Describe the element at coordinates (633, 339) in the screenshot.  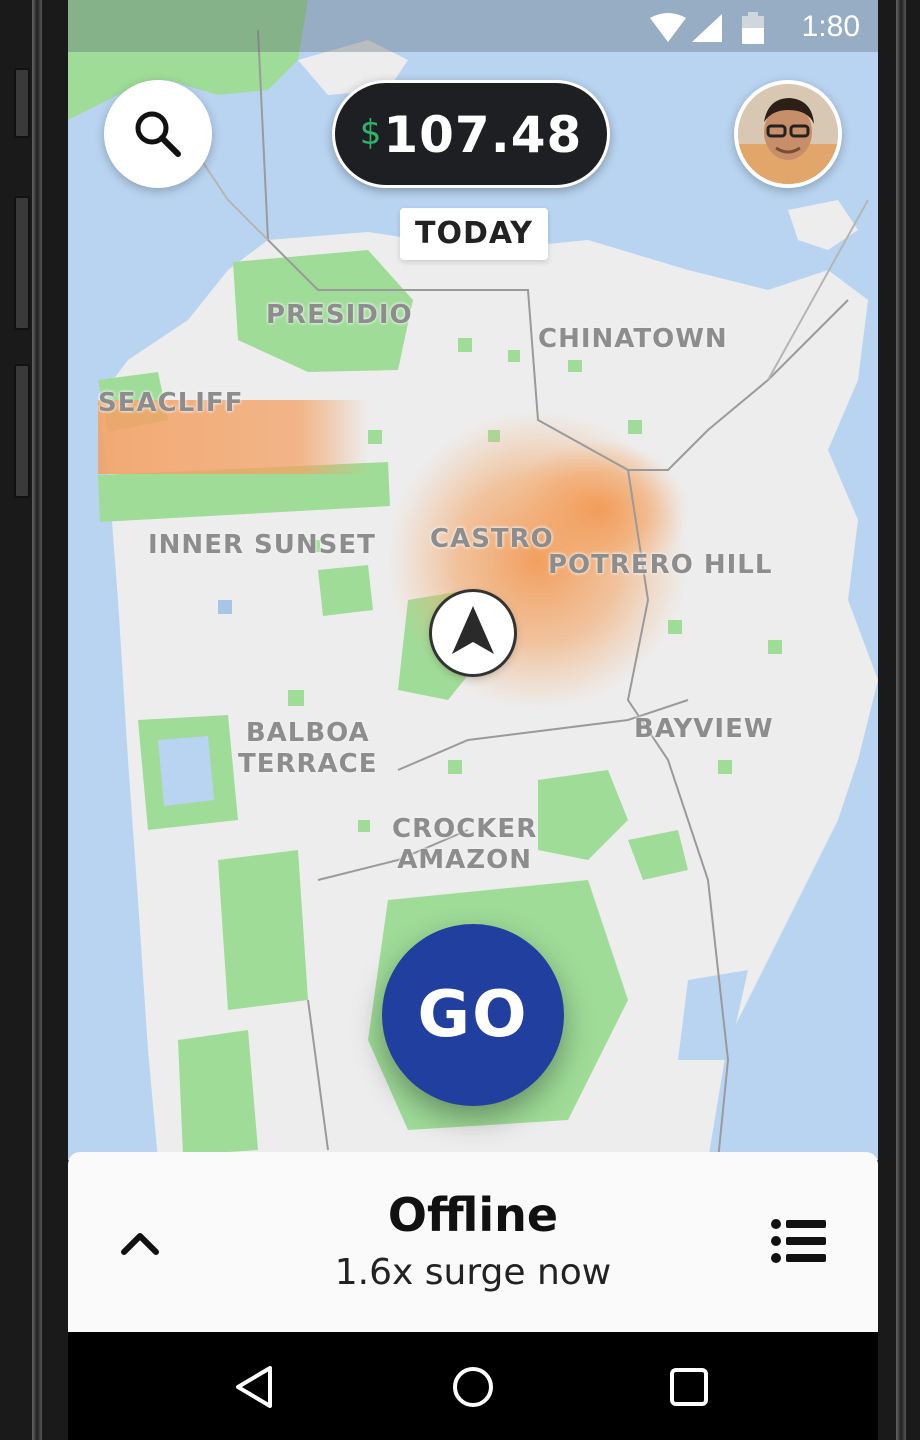
I see `map-label-chinatown: CHINATOWN` at that location.